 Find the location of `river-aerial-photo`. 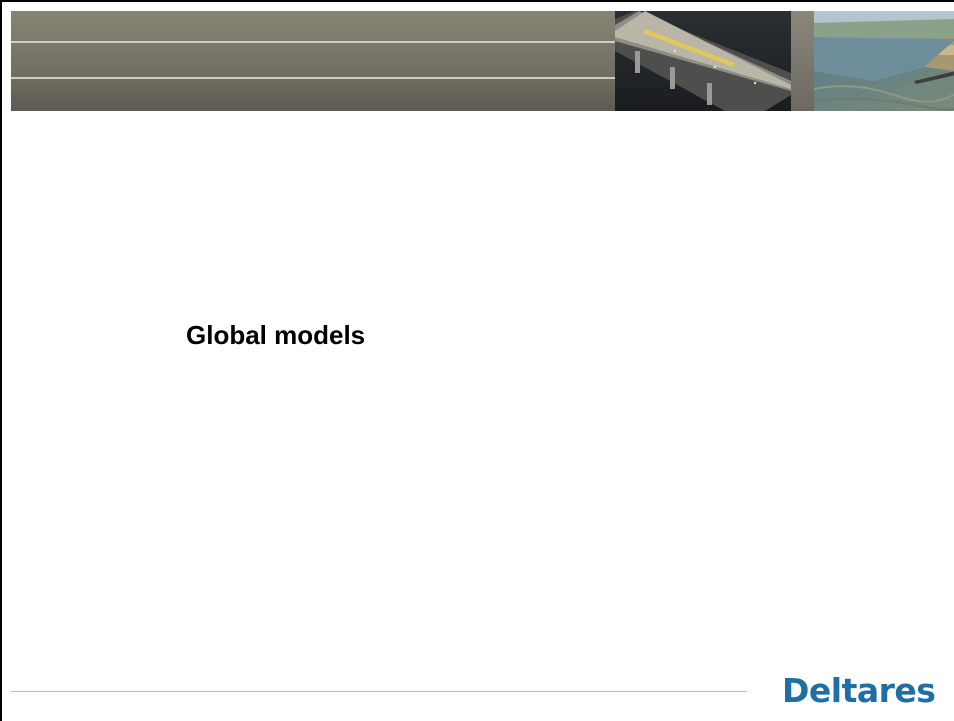

river-aerial-photo is located at coordinates (884, 61).